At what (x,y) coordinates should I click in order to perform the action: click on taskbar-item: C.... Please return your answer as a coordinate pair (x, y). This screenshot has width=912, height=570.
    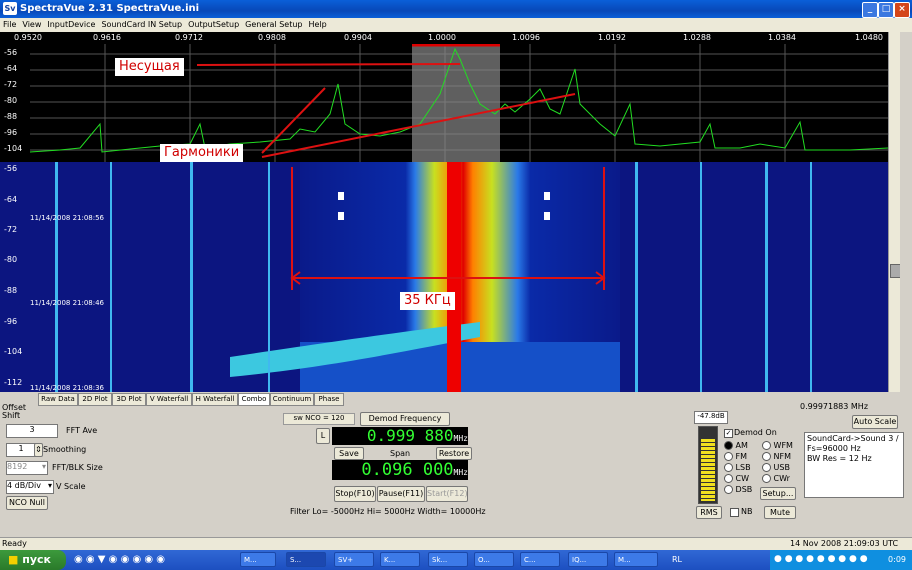
    Looking at the image, I should click on (540, 559).